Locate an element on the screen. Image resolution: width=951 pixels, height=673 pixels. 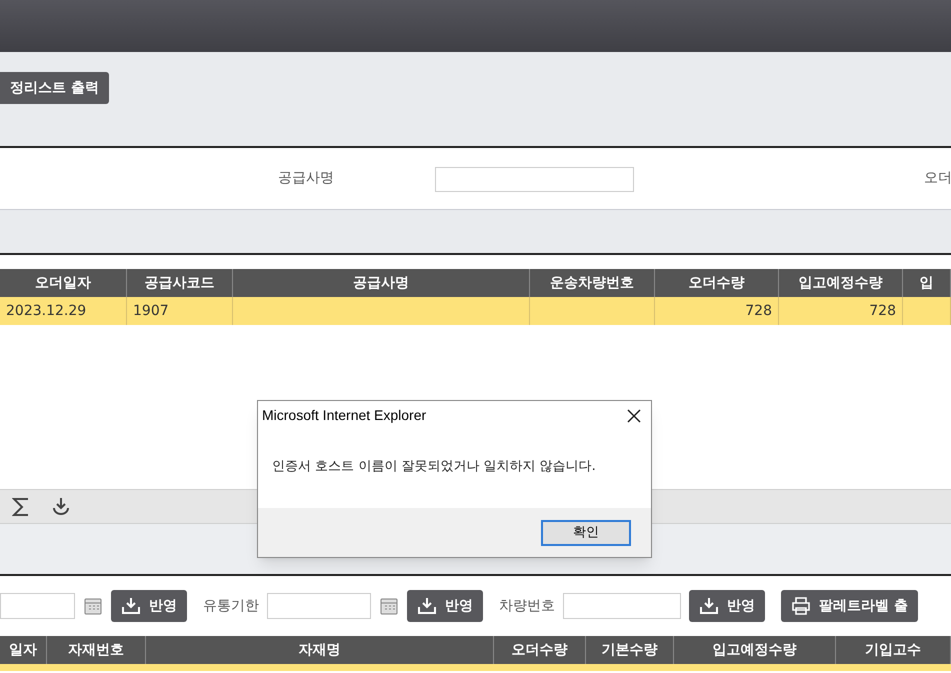
close-icon is located at coordinates (634, 415).